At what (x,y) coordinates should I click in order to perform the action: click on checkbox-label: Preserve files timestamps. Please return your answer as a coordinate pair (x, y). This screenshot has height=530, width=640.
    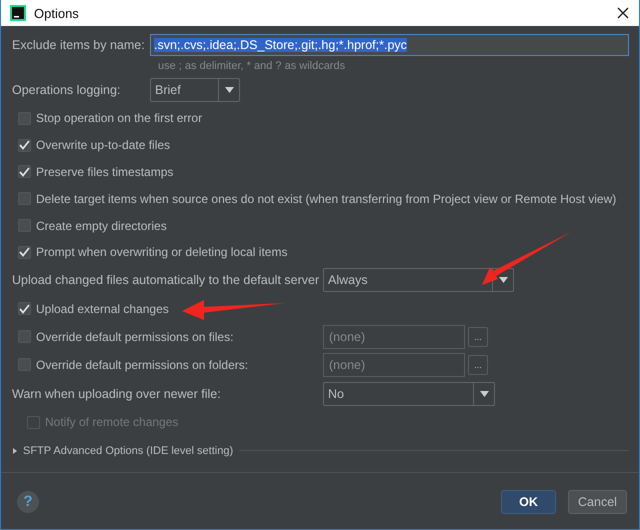
    Looking at the image, I should click on (105, 171).